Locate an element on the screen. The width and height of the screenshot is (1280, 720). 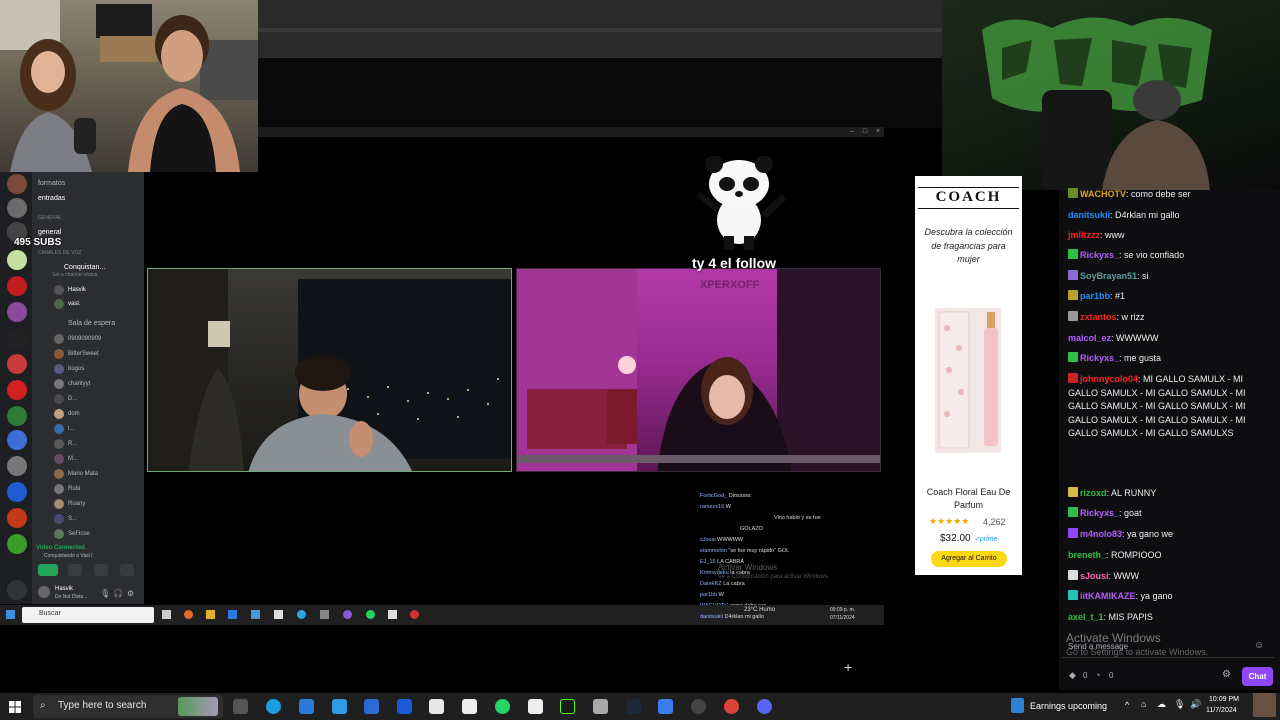
network-icon: ⌂ is located at coordinates (1143, 704).